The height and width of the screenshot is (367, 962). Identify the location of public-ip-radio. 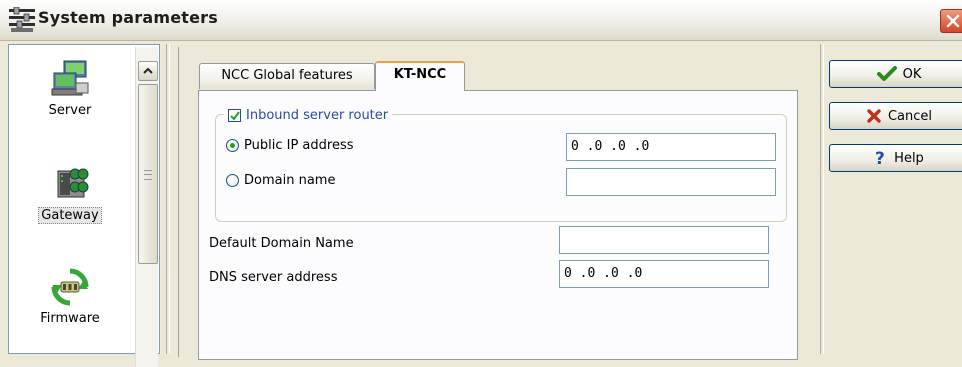
(232, 145).